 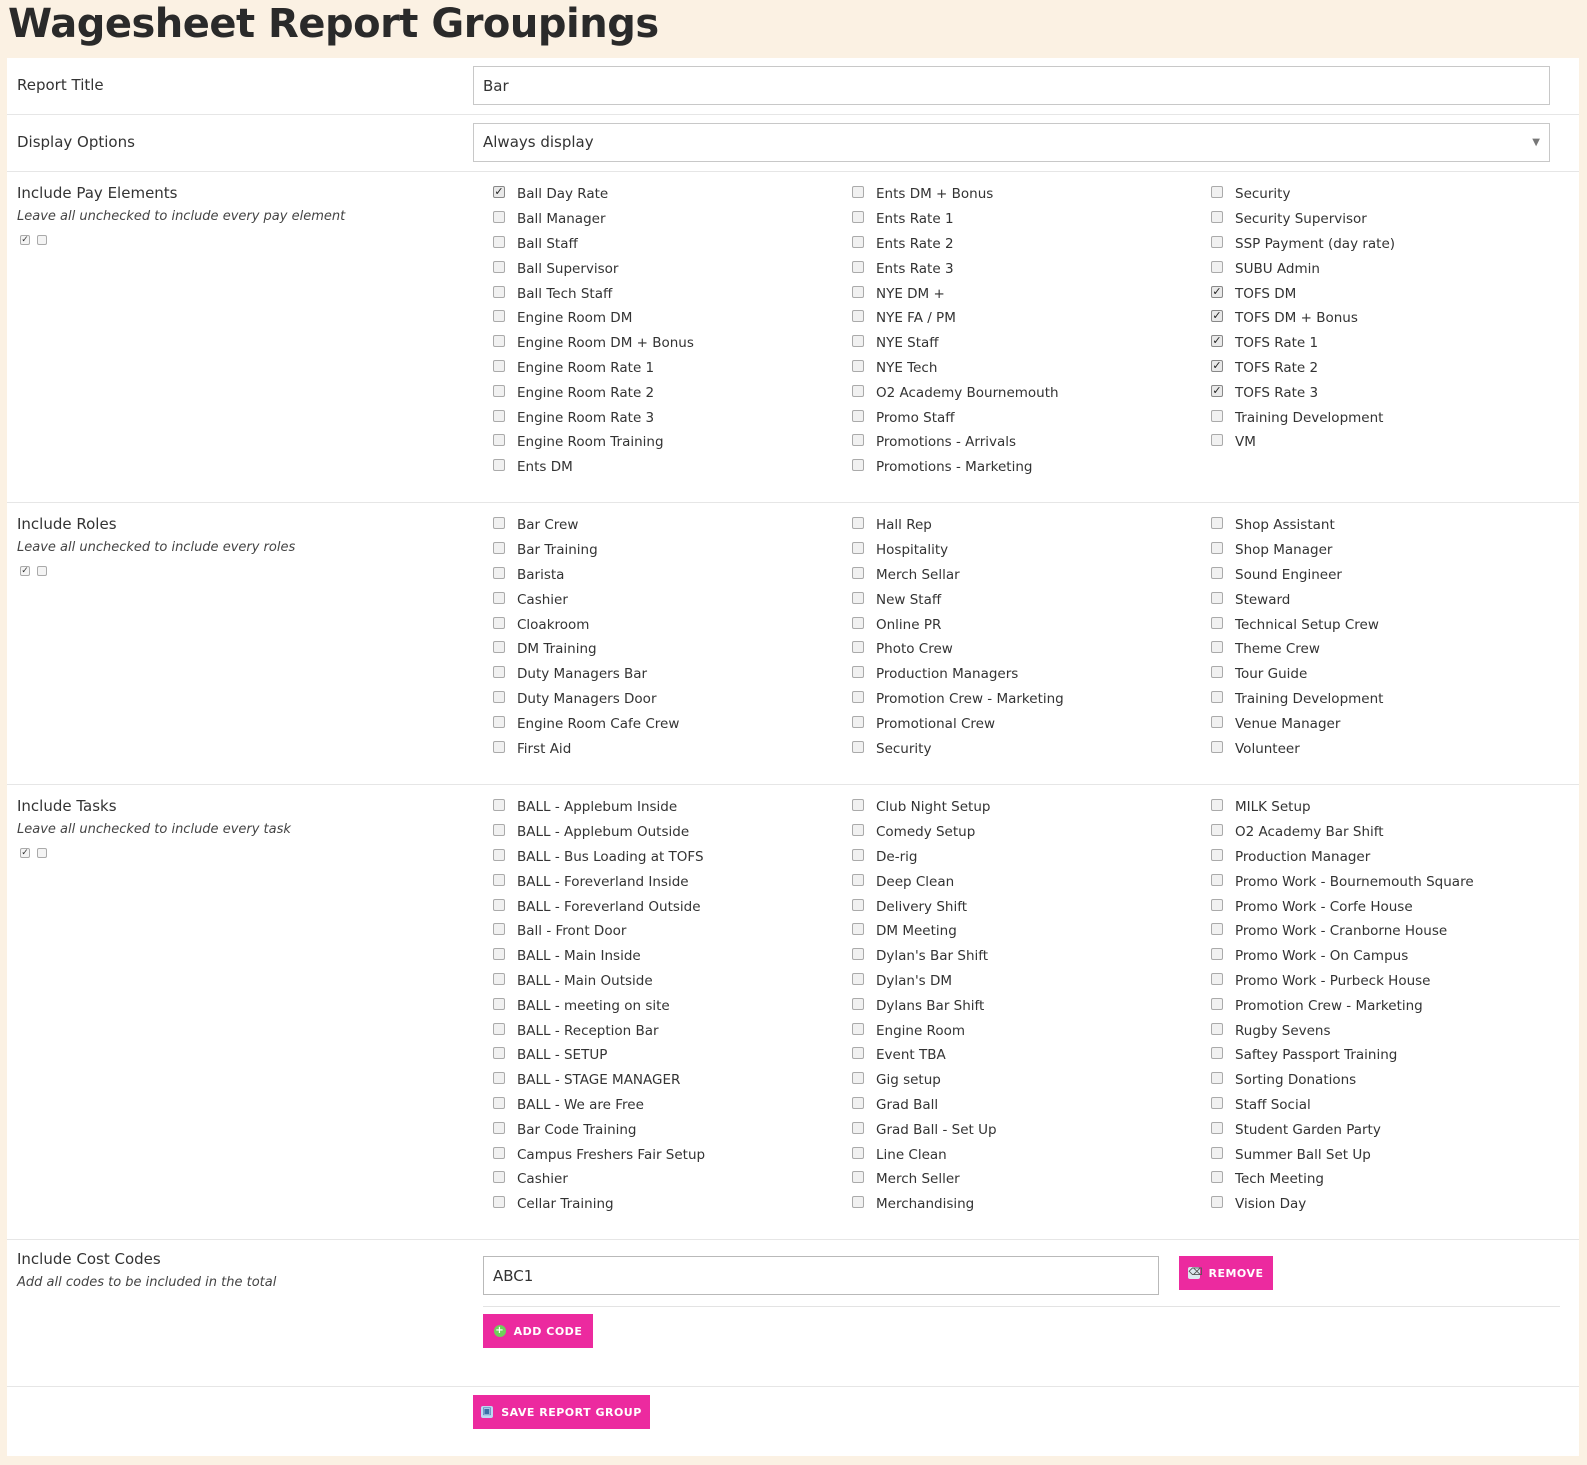 I want to click on checkbox-option: Duty Managers Bar, so click(x=669, y=674).